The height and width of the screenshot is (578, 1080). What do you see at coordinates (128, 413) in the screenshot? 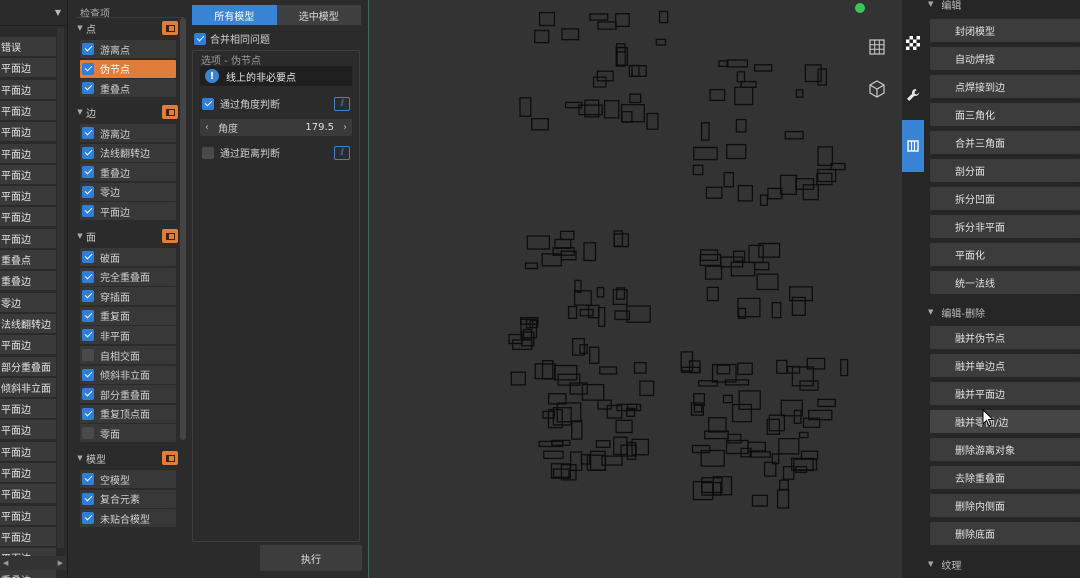
I see `check-item: 重复顶点面` at bounding box center [128, 413].